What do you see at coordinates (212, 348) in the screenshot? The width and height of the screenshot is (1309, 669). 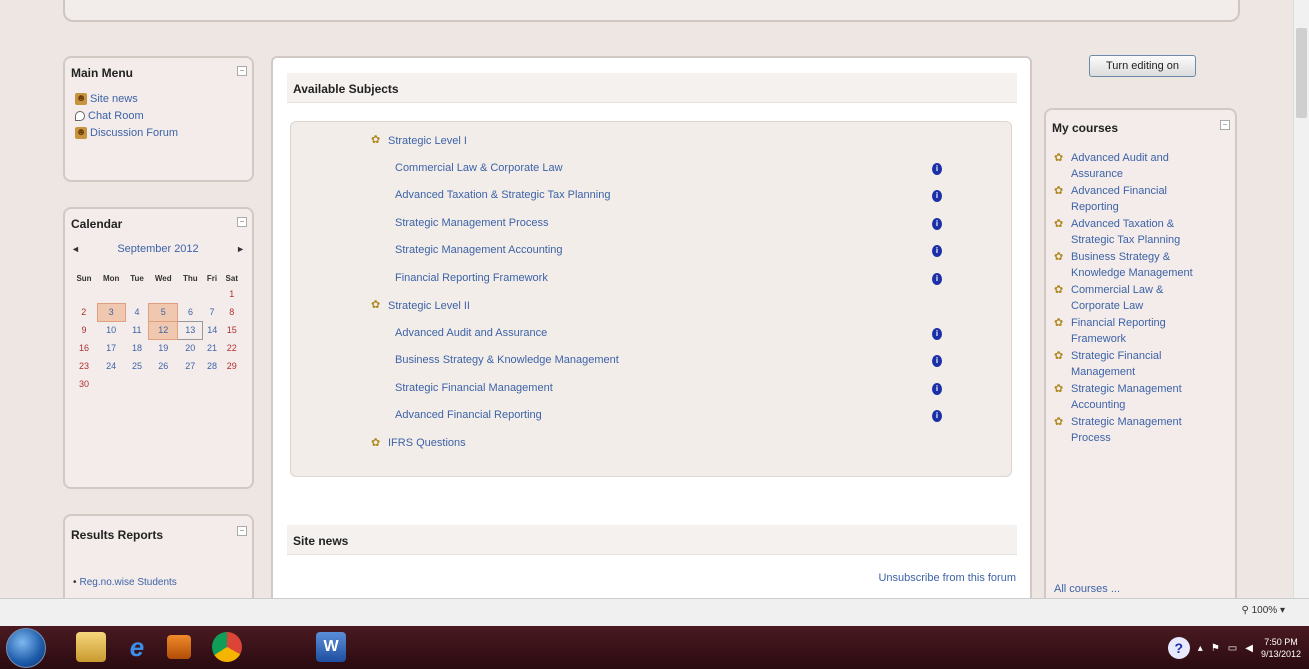 I see `calendar-day: 21` at bounding box center [212, 348].